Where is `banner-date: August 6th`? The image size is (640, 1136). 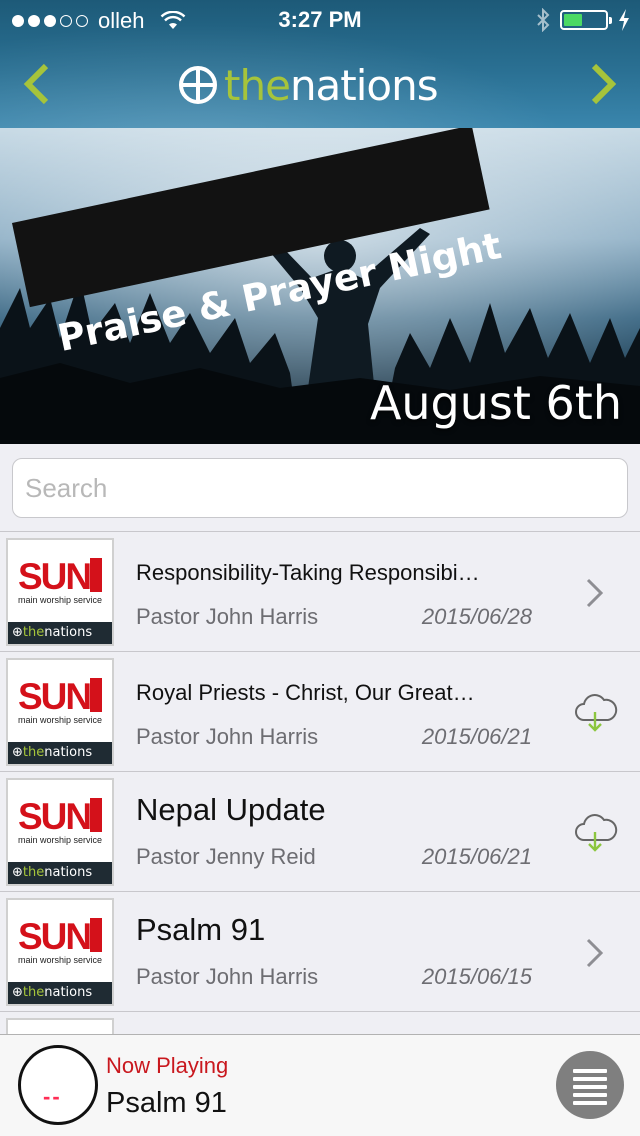
banner-date: August 6th is located at coordinates (495, 403).